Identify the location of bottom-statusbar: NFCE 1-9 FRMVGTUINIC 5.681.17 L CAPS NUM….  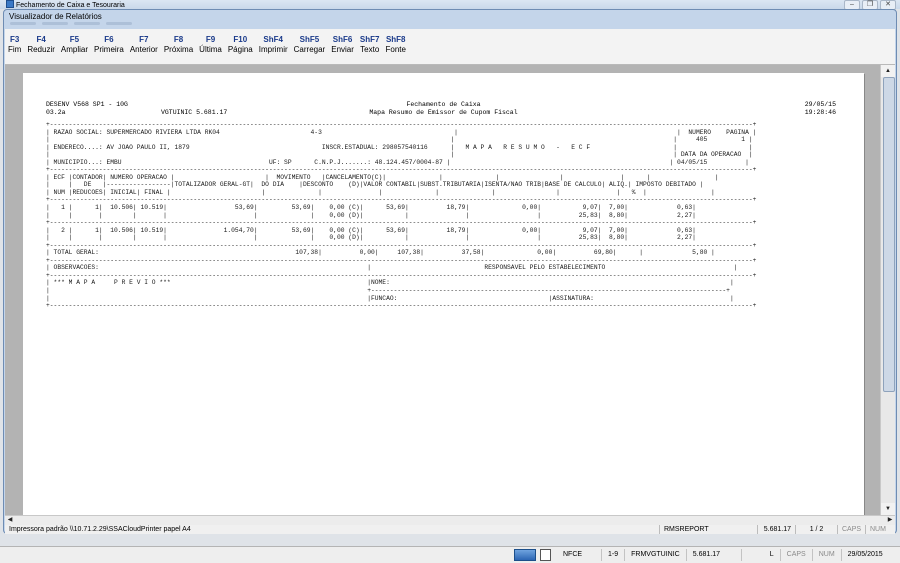
(450, 554).